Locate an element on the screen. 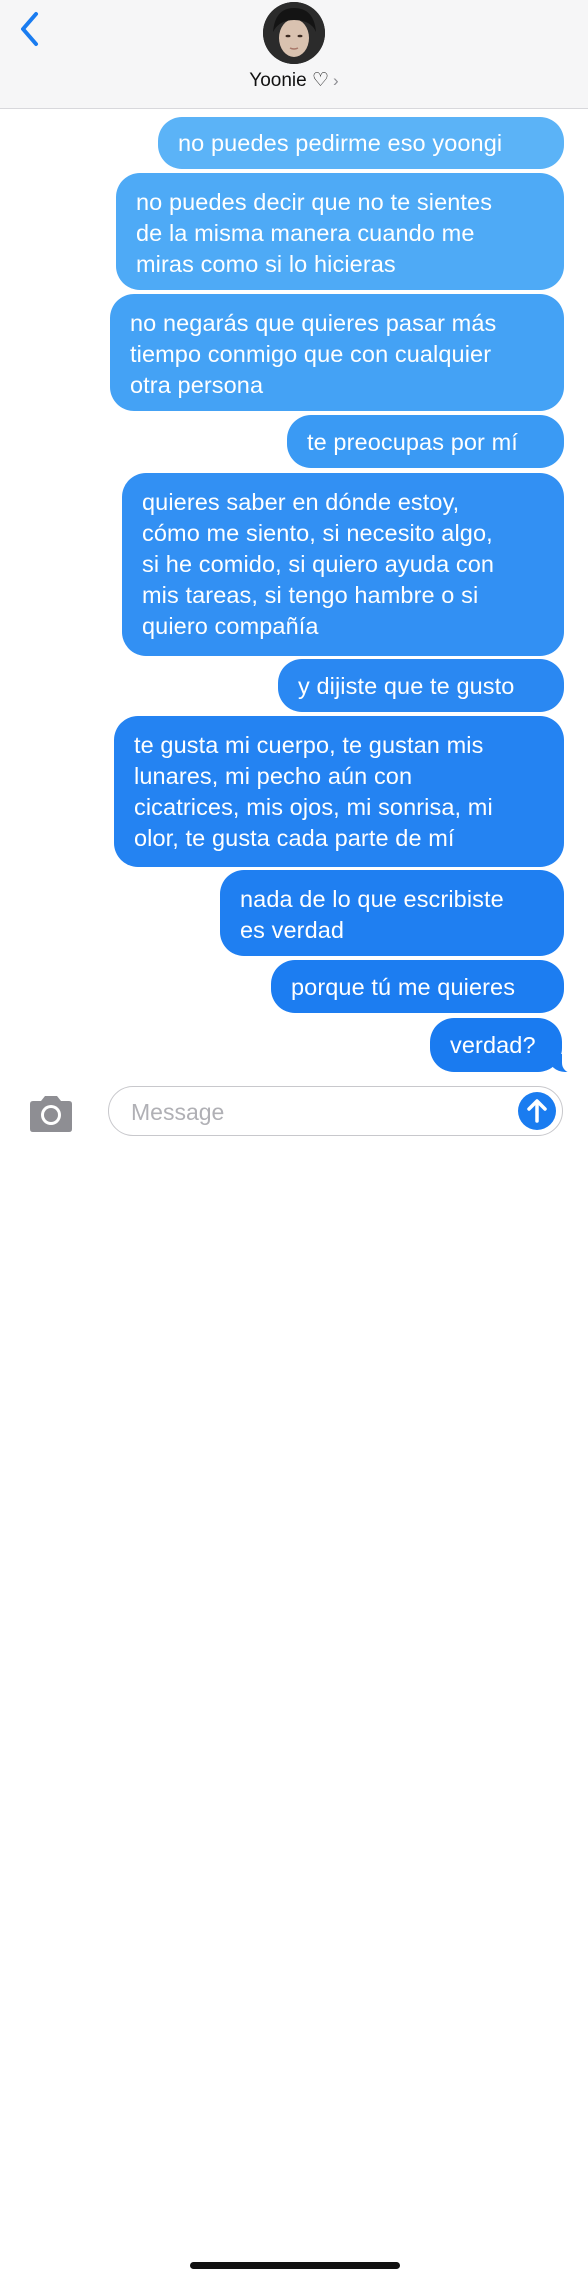  send-button is located at coordinates (537, 1111).